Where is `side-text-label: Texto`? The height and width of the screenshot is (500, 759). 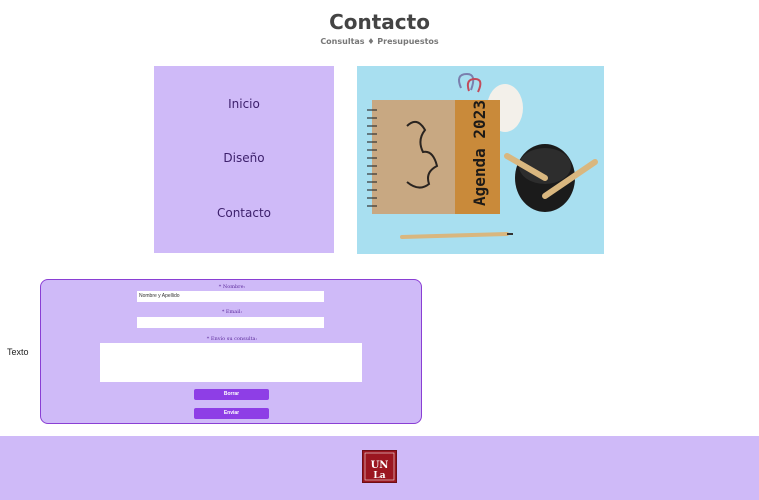
side-text-label: Texto is located at coordinates (18, 352).